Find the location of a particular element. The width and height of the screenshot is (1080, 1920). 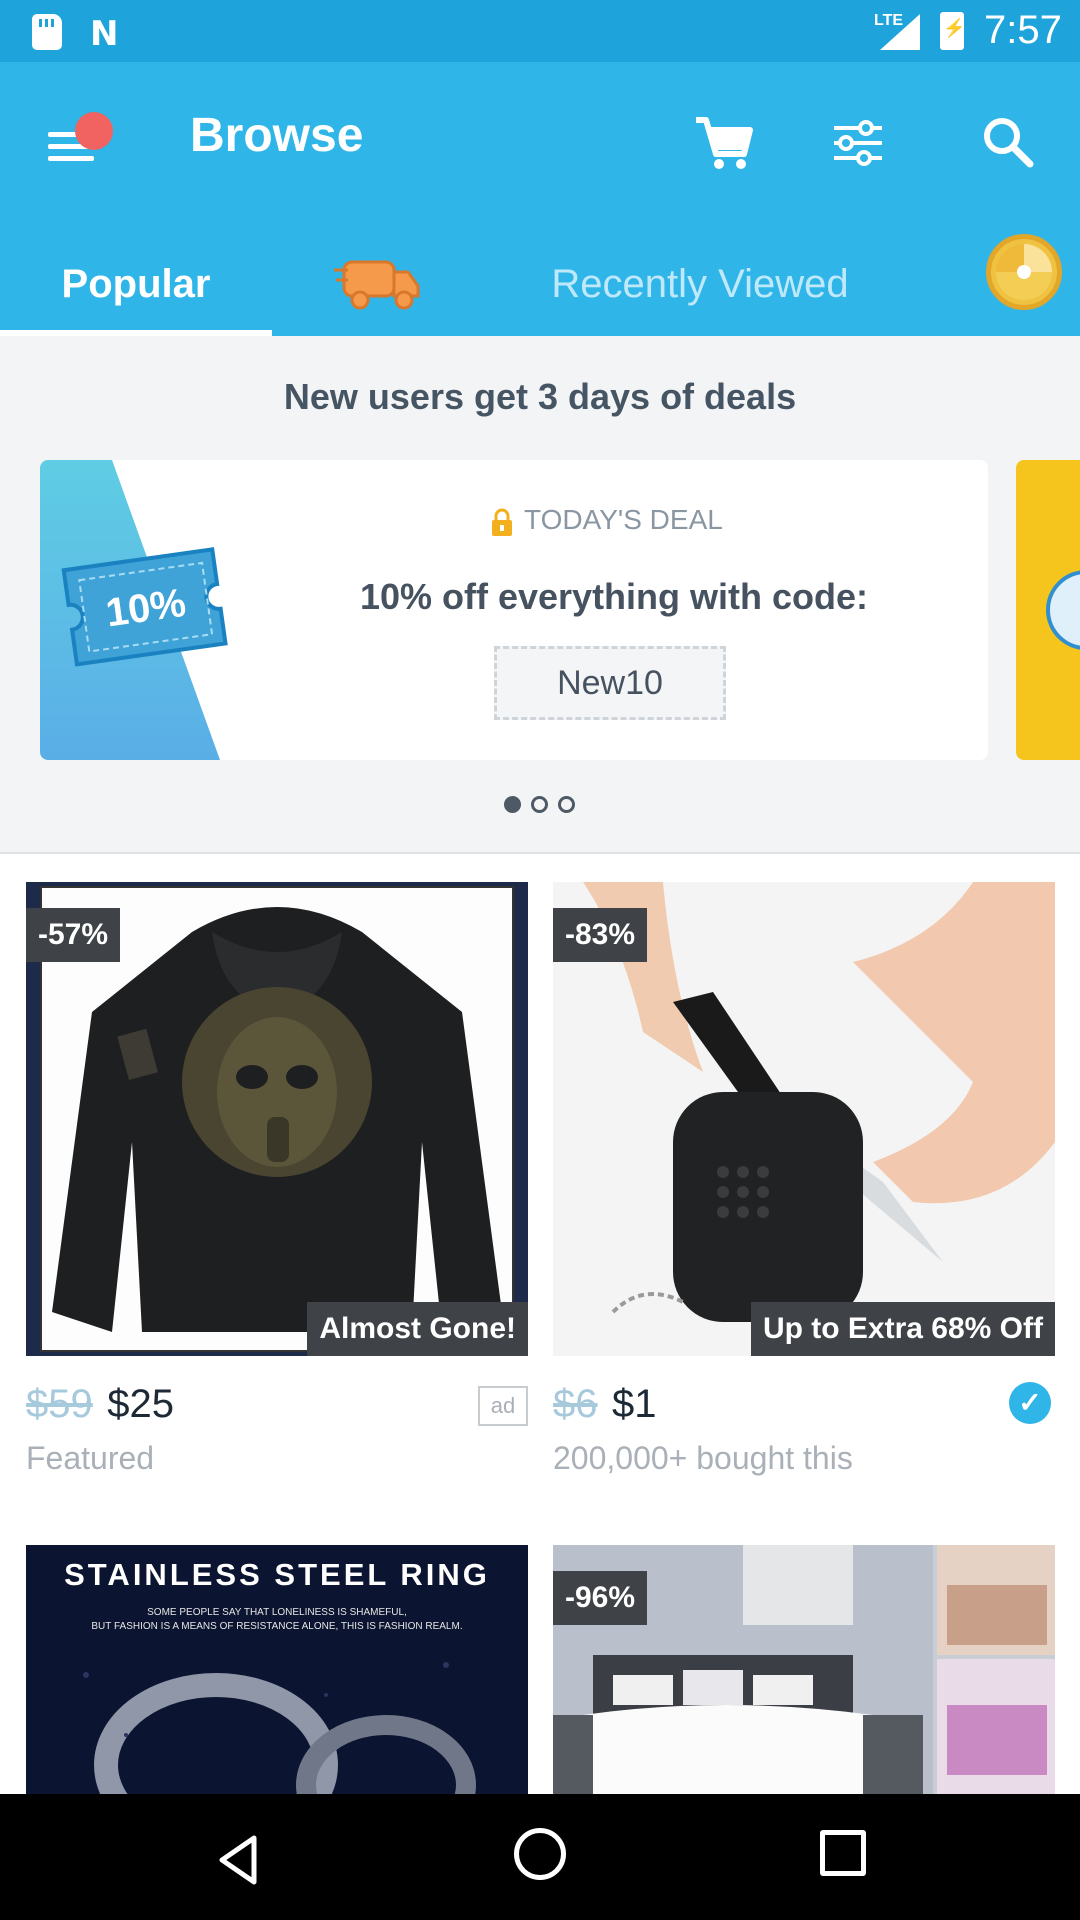

search-icon is located at coordinates (1009, 143).